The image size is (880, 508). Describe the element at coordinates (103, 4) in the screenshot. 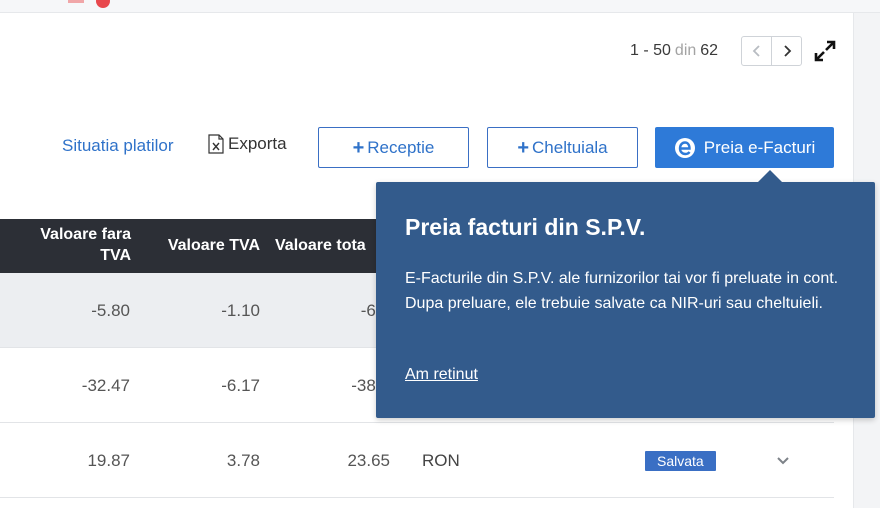

I see `notification-dot` at that location.